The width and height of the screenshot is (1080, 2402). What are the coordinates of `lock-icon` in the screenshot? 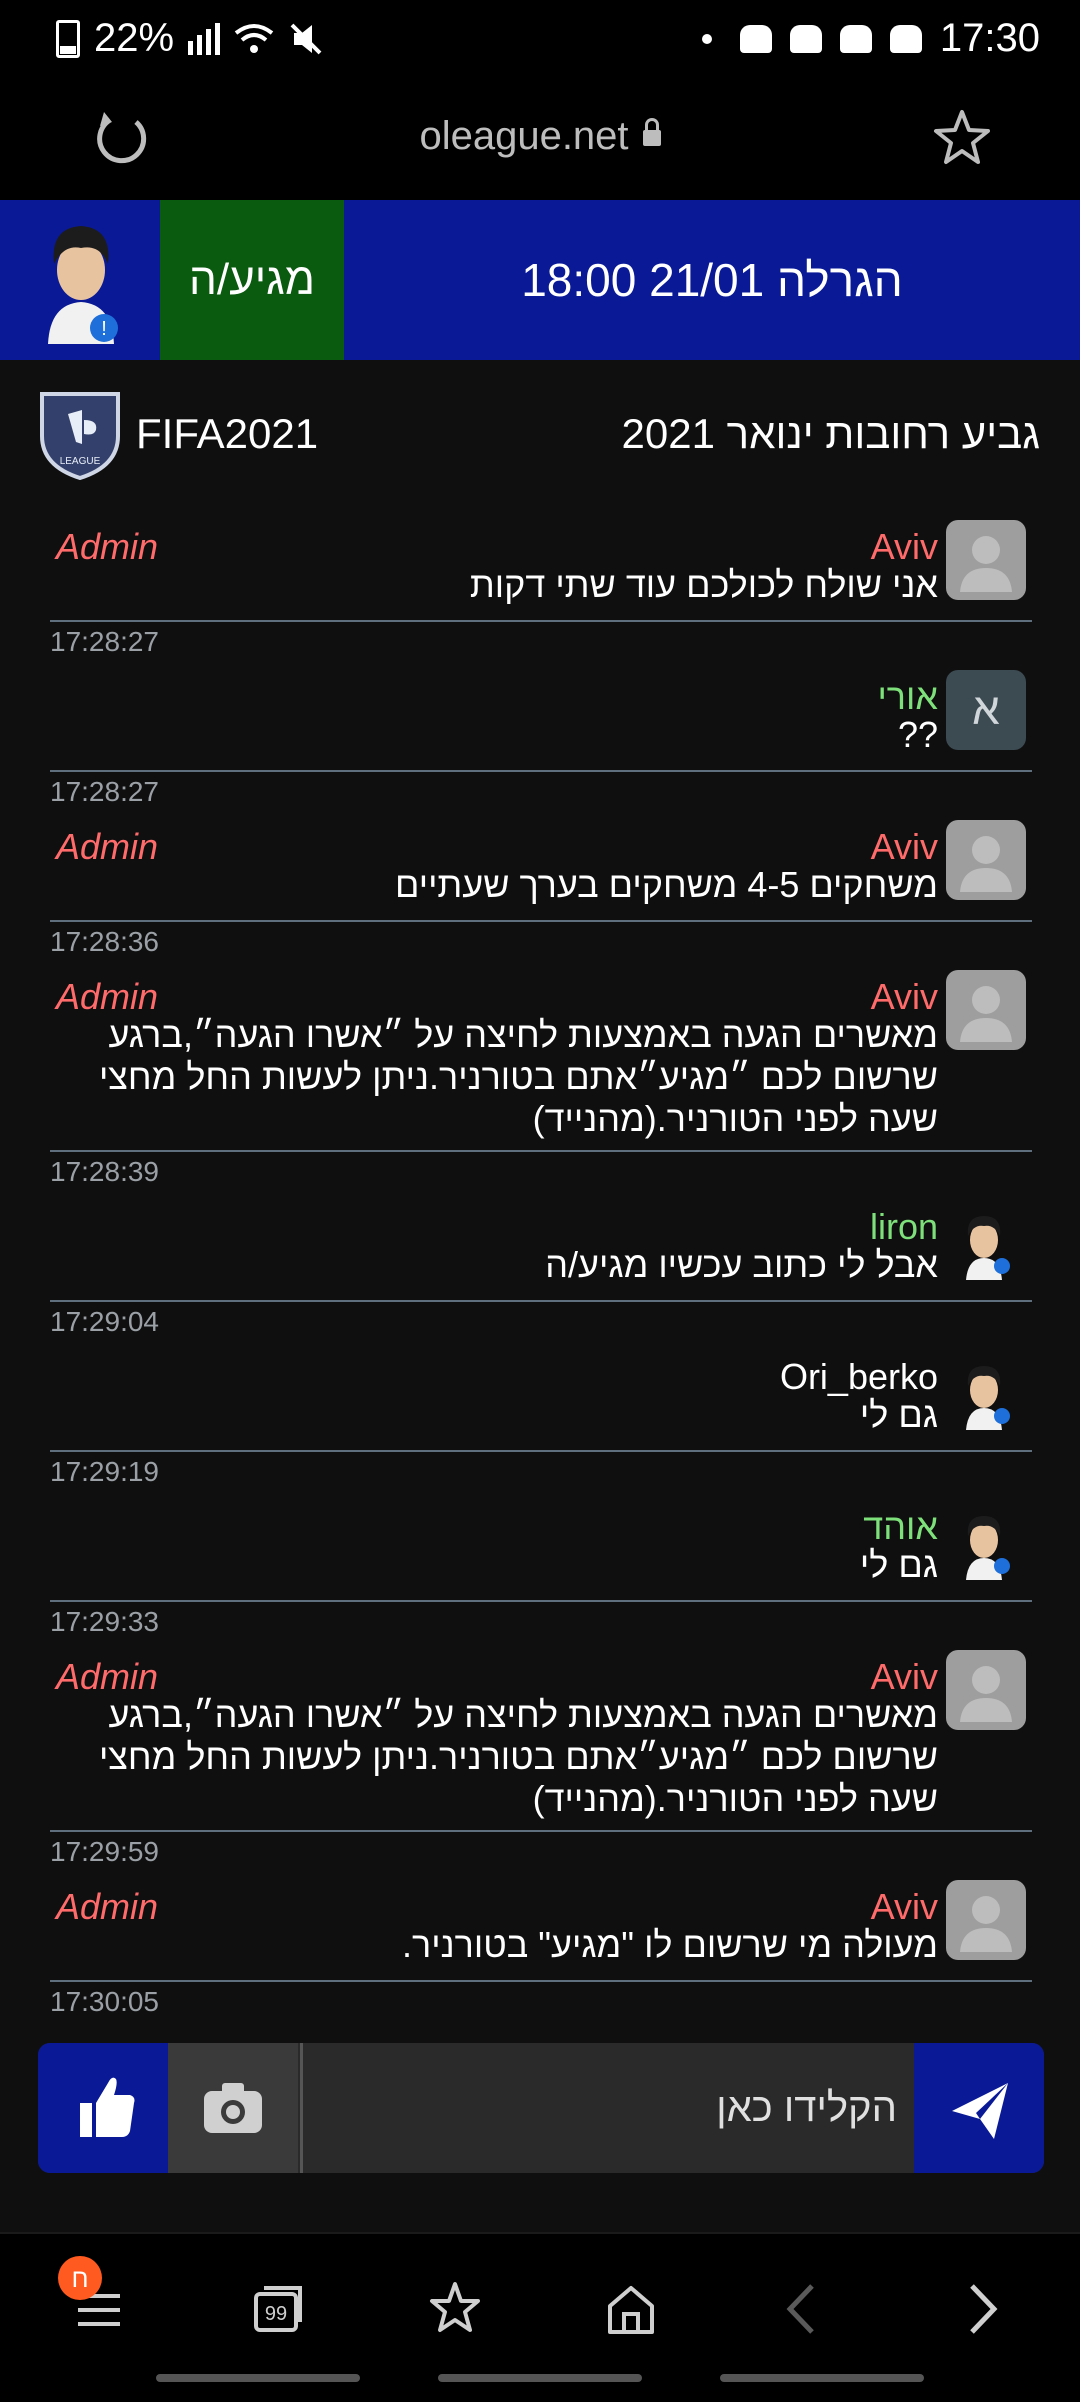 It's located at (651, 132).